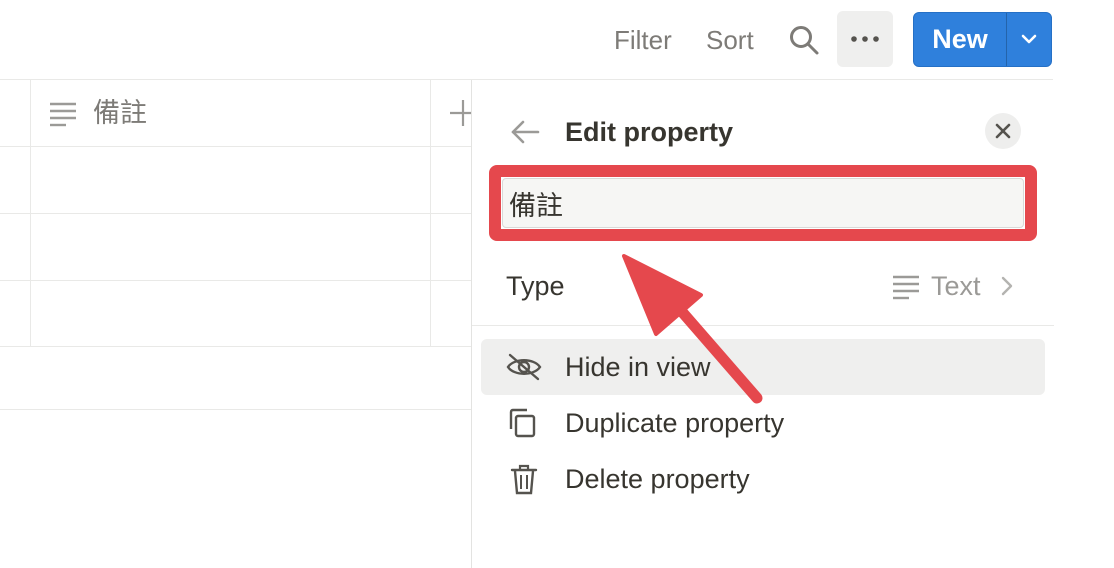  I want to click on property-type-row: Type Text, so click(763, 286).